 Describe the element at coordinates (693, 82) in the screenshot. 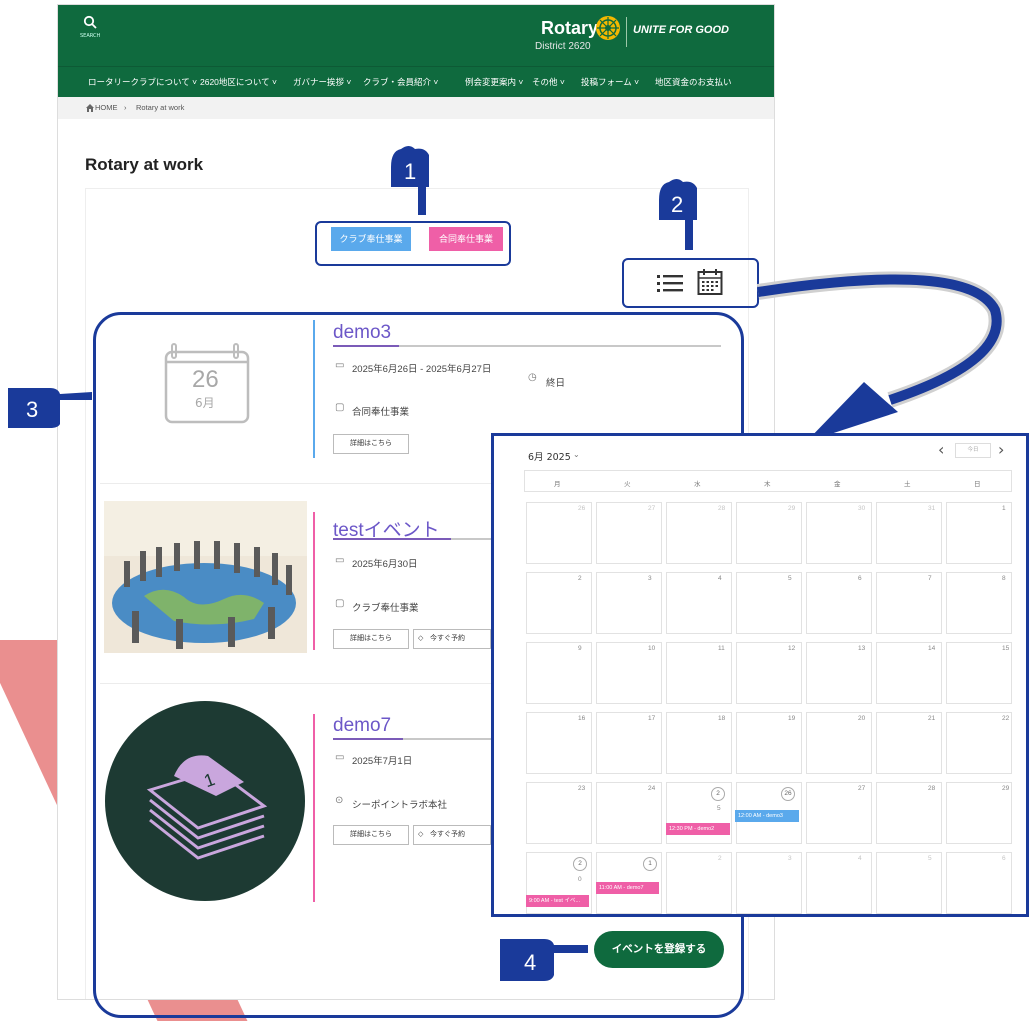

I see `nav-item-payment: 地区資金のお支払い` at that location.